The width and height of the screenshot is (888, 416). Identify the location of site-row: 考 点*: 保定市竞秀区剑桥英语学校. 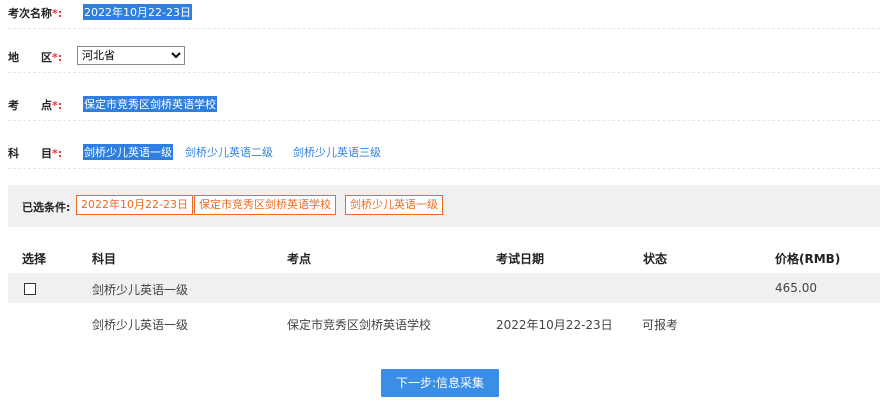
(444, 106).